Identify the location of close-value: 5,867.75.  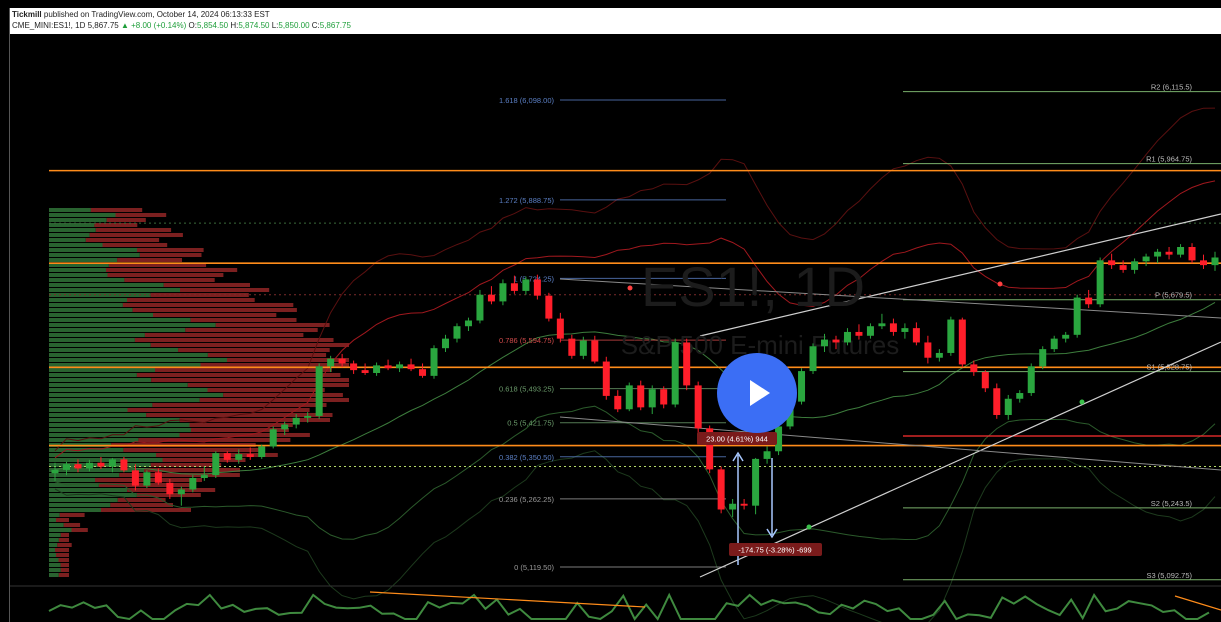
(335, 25).